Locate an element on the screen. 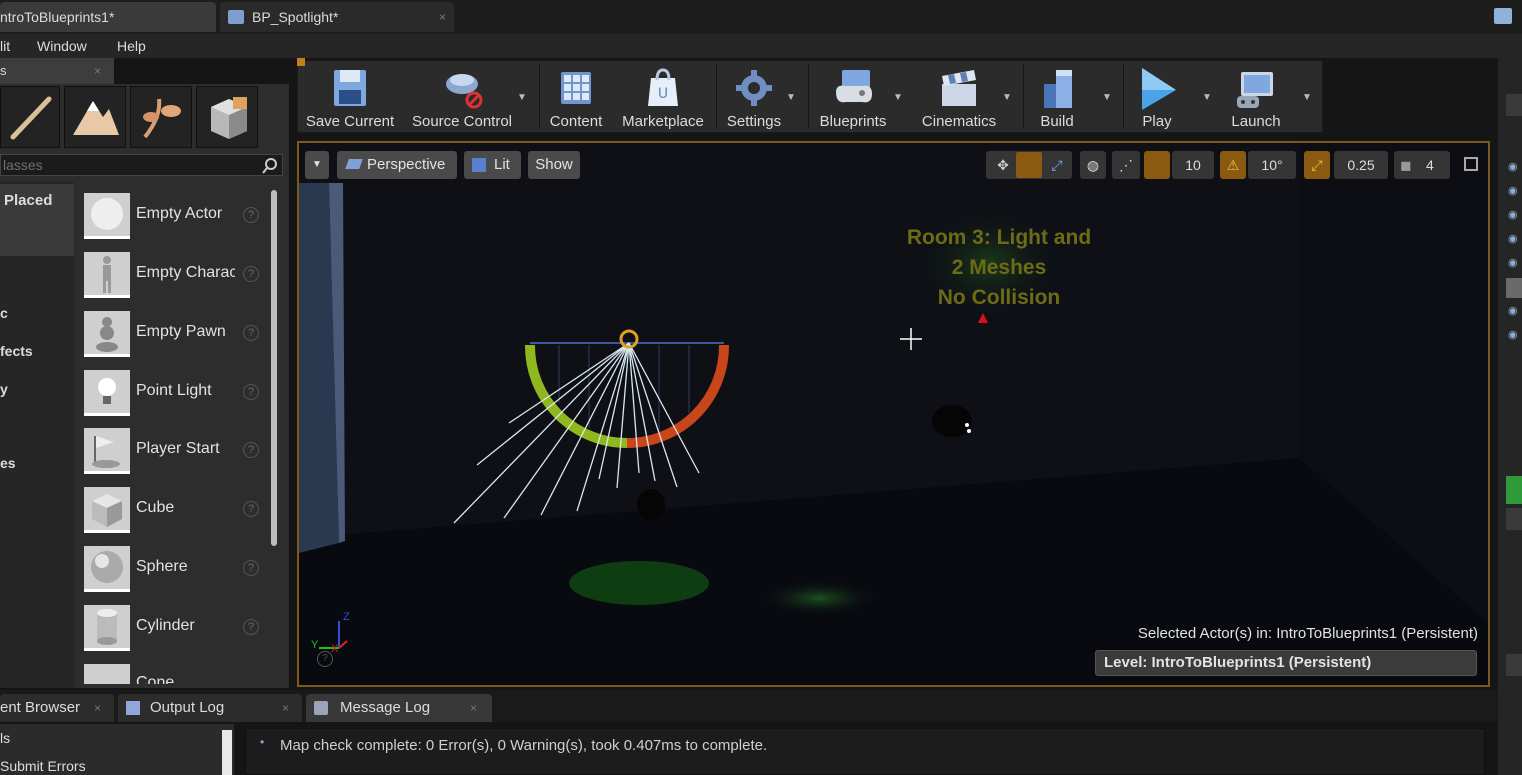 This screenshot has height=775, width=1522. selected-row is located at coordinates (1514, 288).